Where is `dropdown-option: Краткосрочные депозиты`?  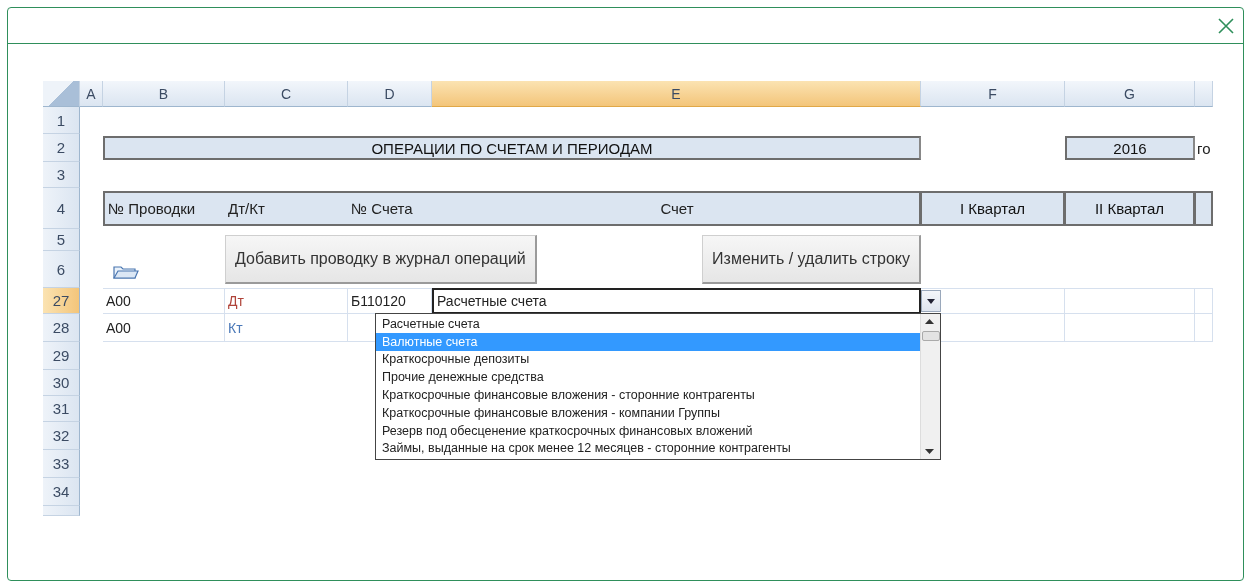
dropdown-option: Краткосрочные депозиты is located at coordinates (648, 359).